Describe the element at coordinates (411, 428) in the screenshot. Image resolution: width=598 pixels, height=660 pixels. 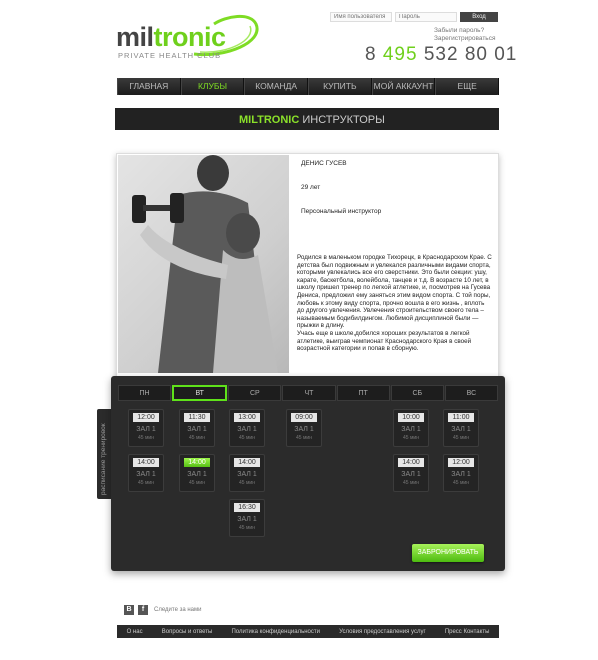
I see `schedule-slot: 10:00 ЗАЛ 1 45 мин` at that location.